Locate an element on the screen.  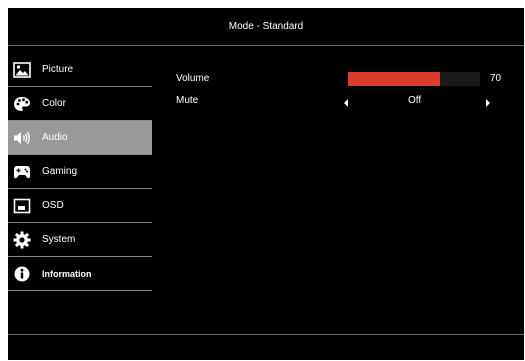
sidebar-item-gaming: Gaming is located at coordinates (80, 172).